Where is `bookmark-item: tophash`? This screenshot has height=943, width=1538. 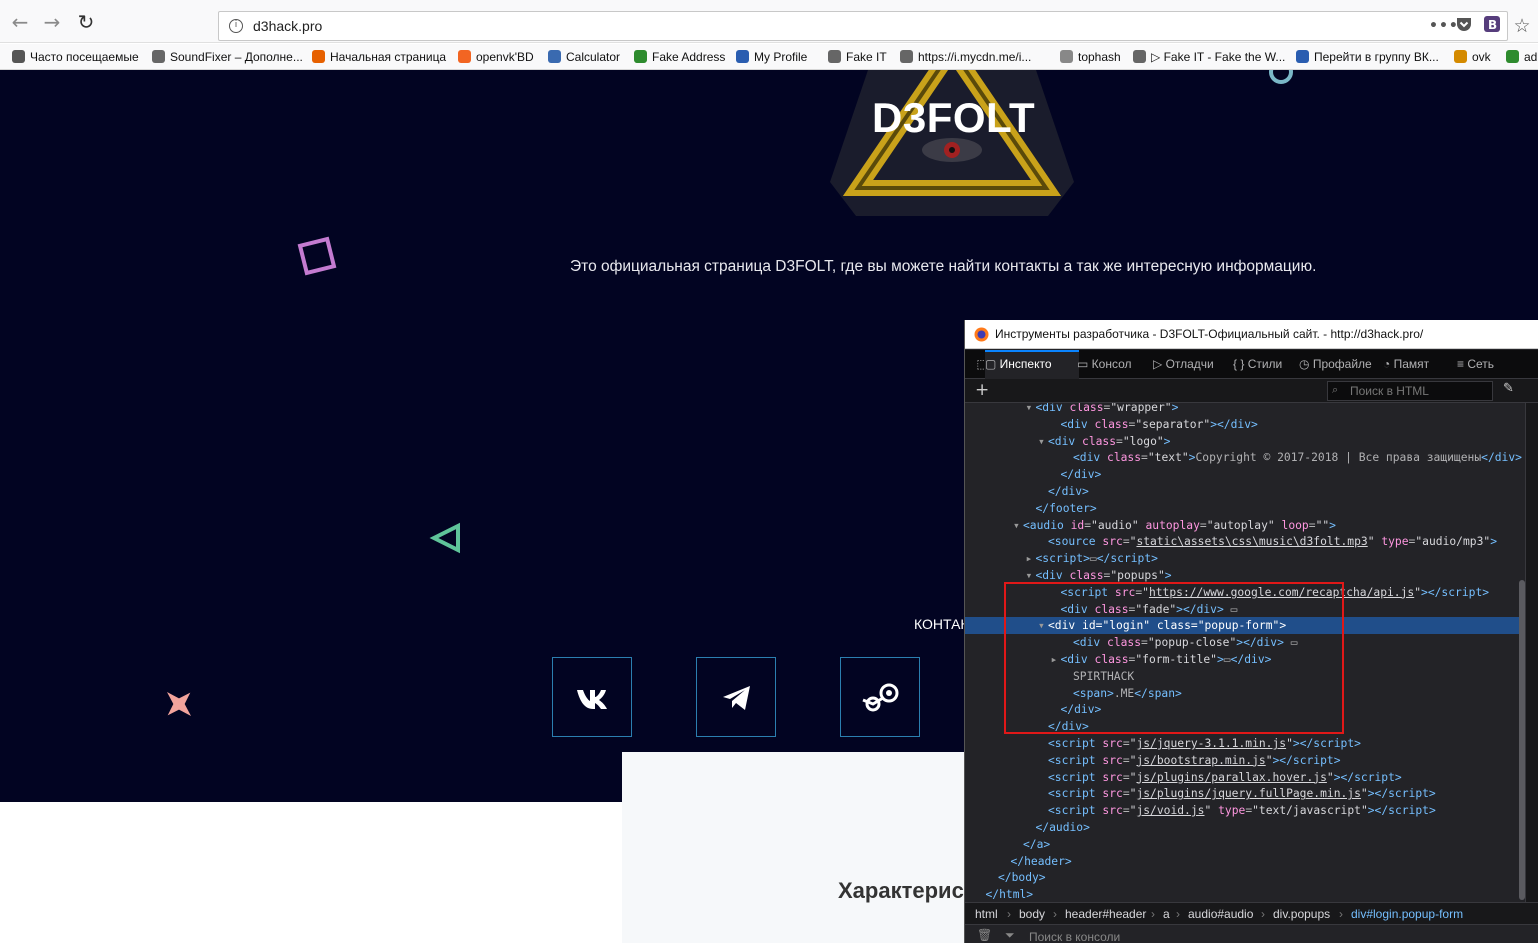
bookmark-item: tophash is located at coordinates (1090, 57).